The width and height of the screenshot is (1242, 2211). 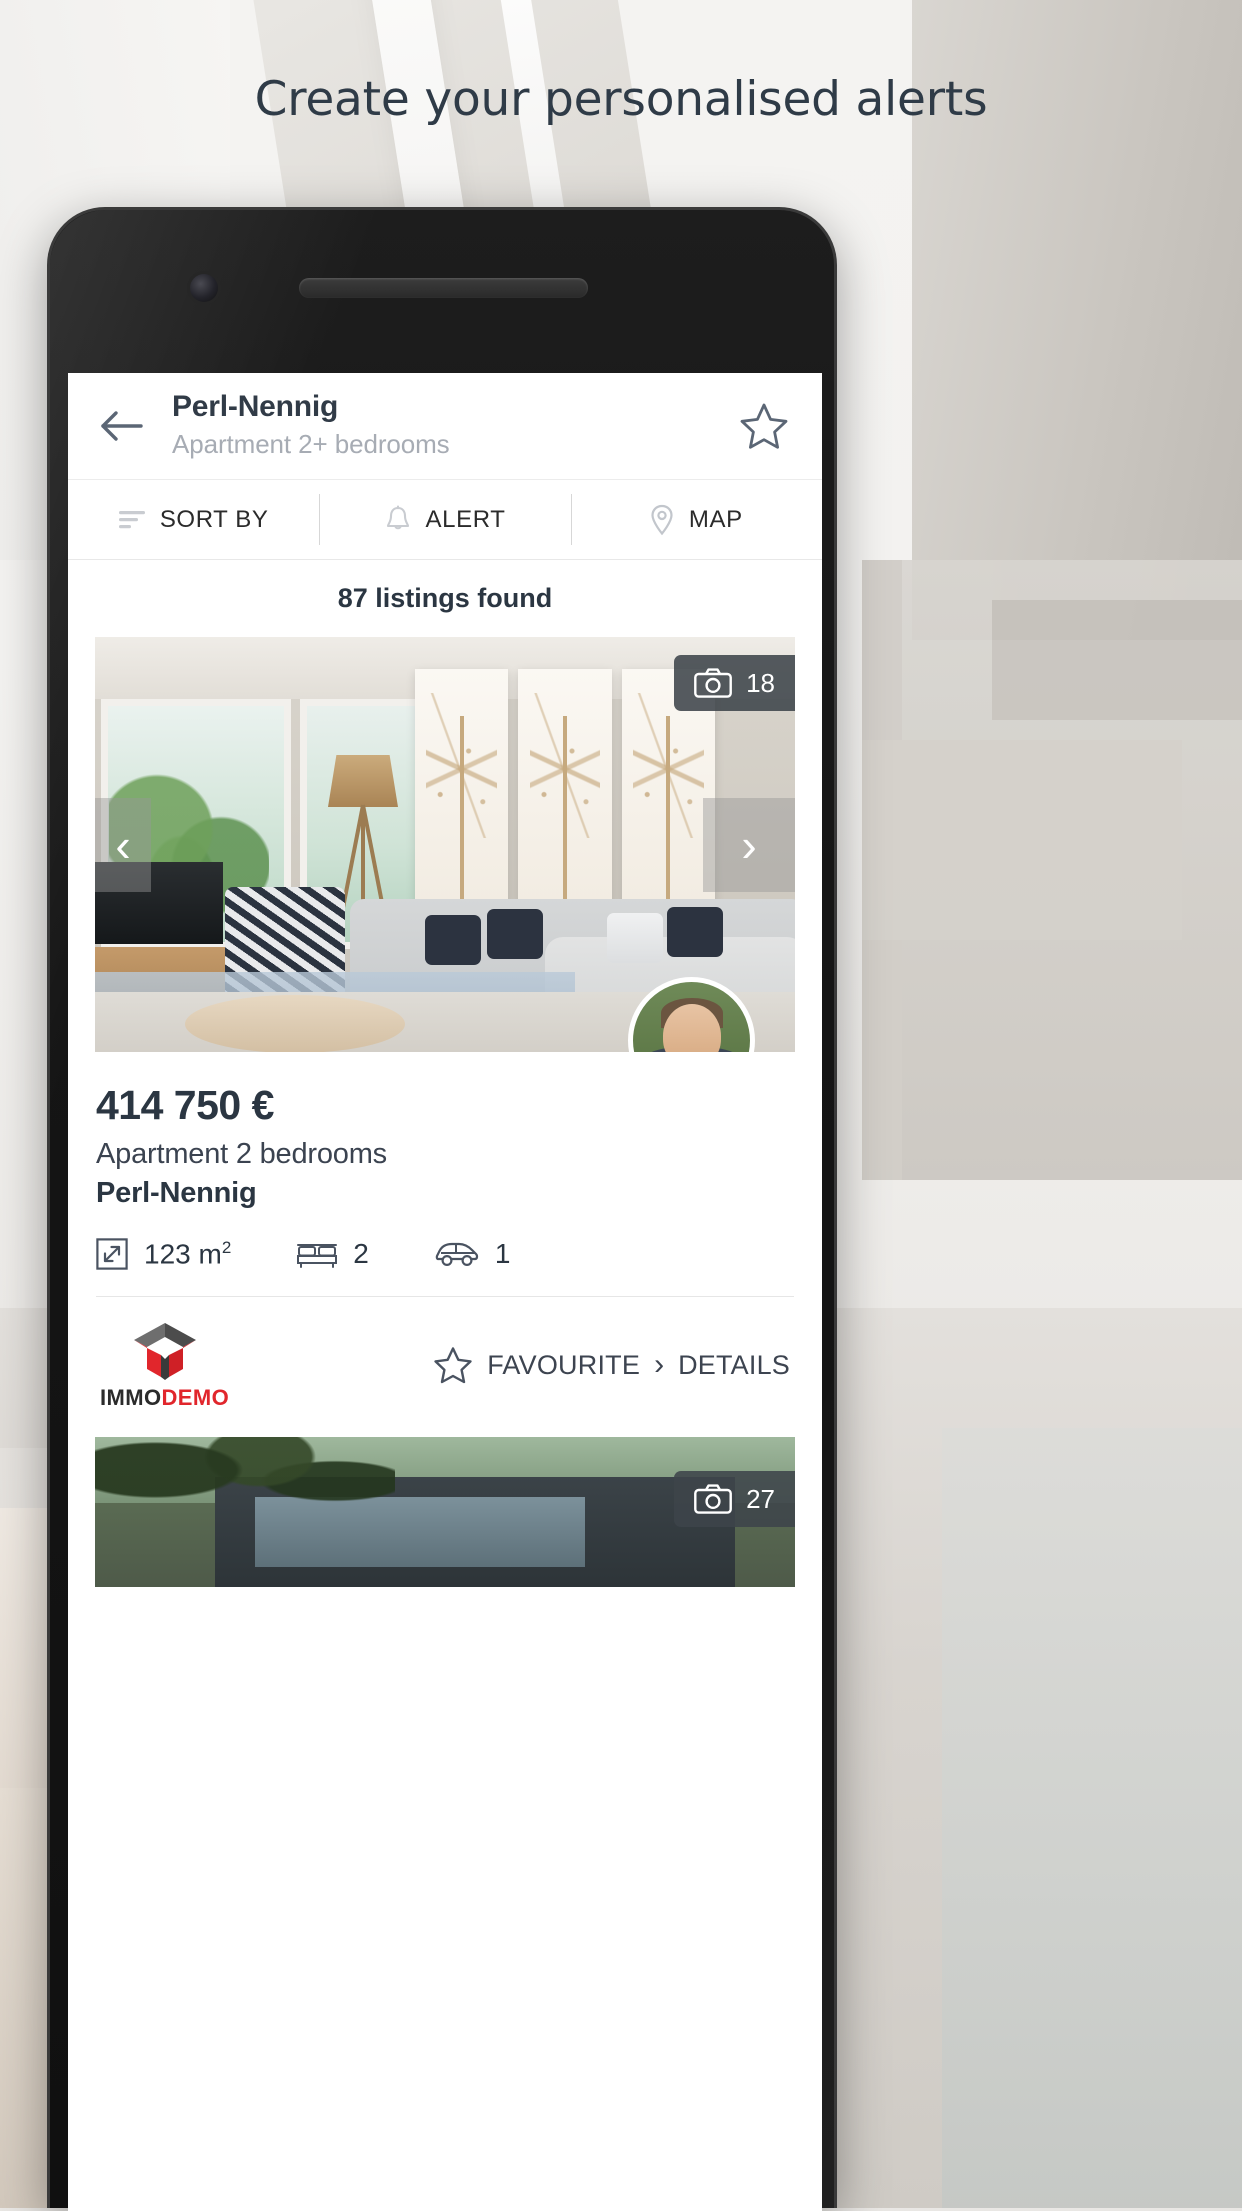 What do you see at coordinates (131, 520) in the screenshot?
I see `sort-icon` at bounding box center [131, 520].